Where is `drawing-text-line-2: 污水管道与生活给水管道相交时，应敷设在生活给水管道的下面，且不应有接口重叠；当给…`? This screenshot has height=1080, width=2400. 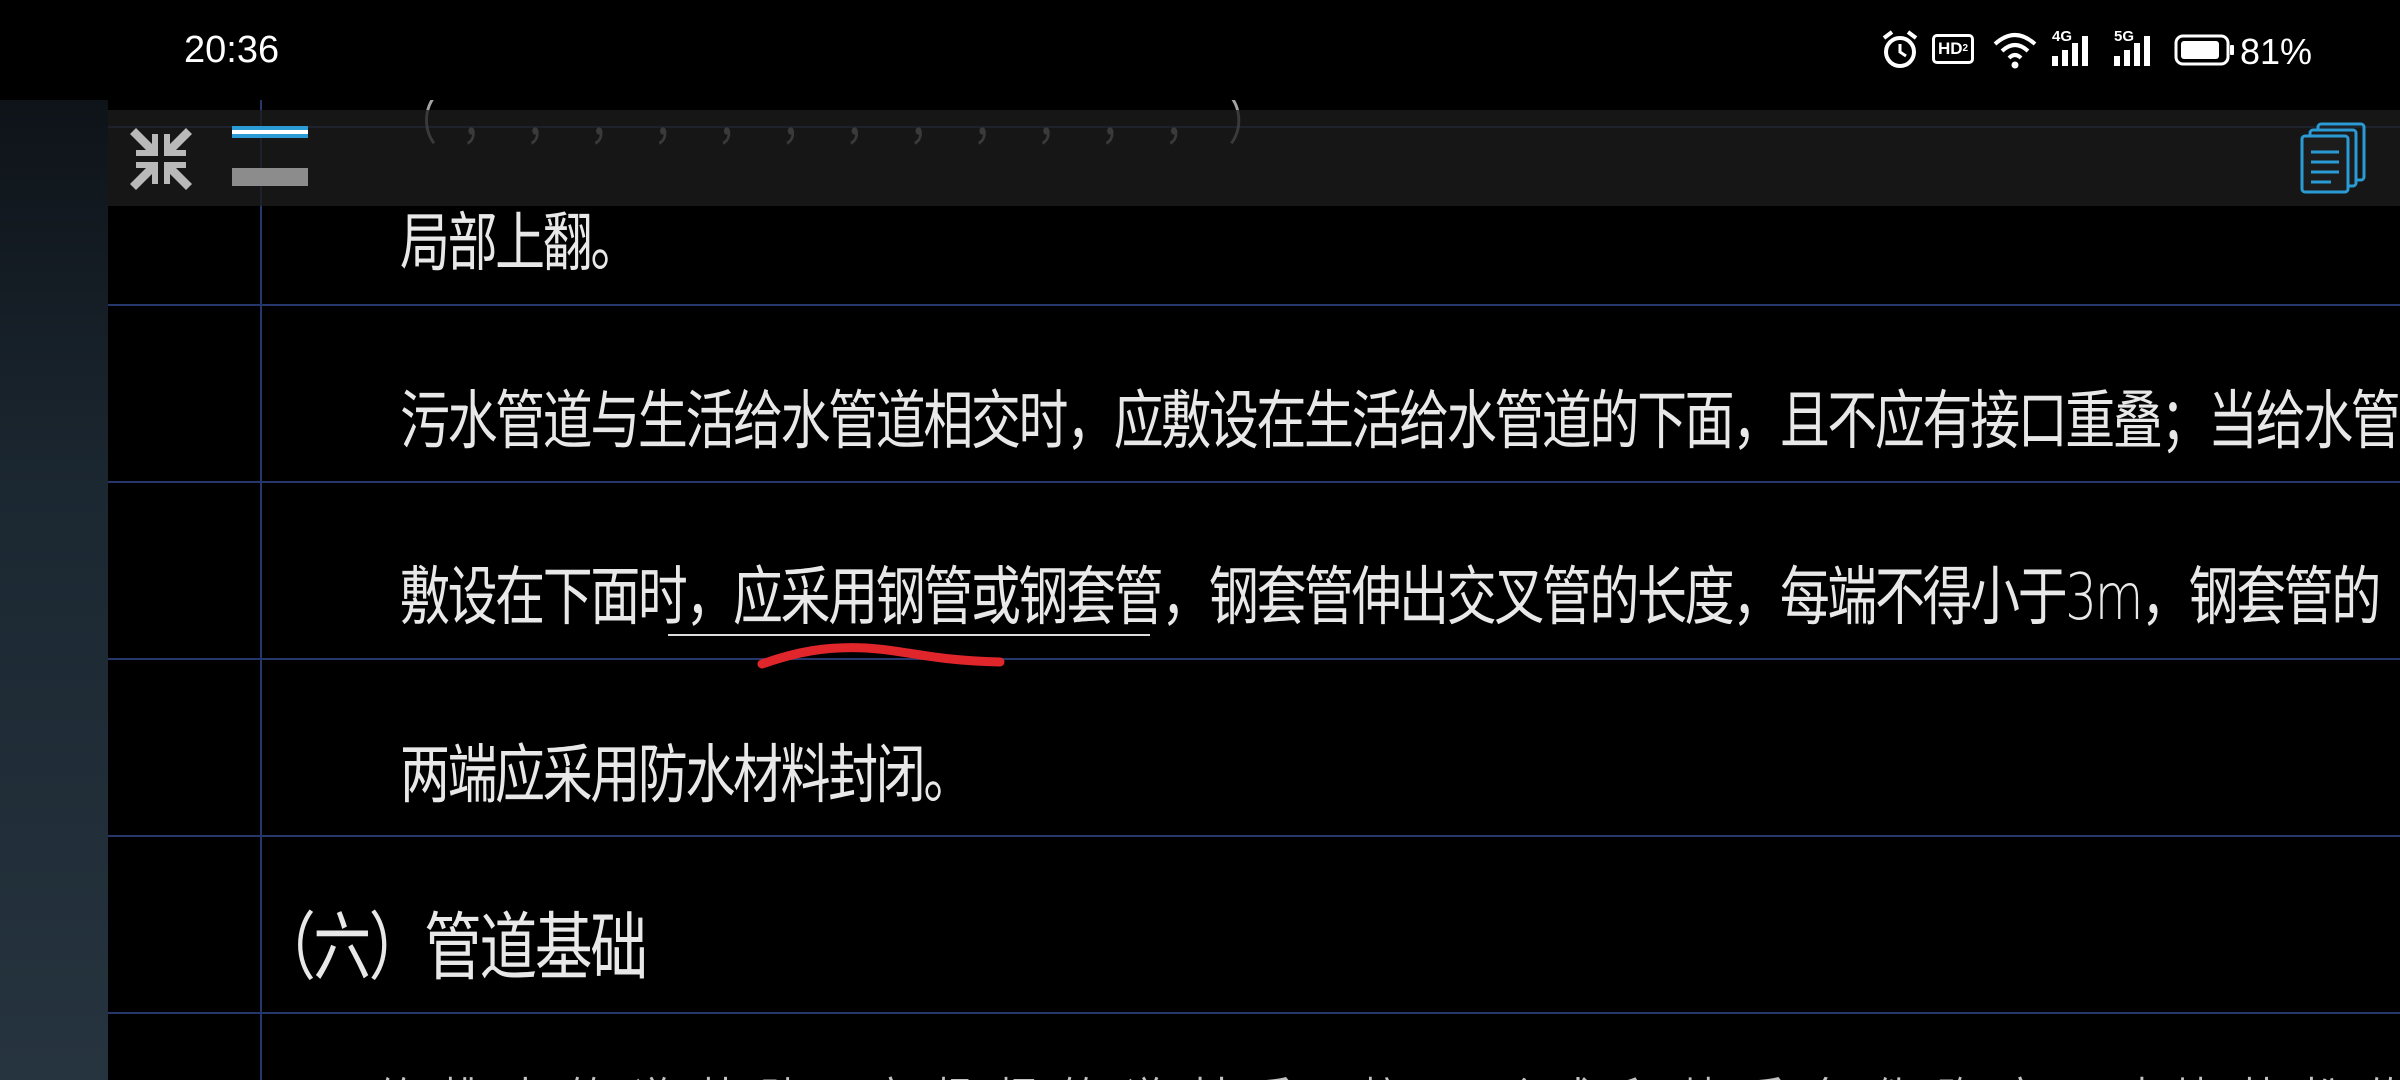
drawing-text-line-2: 污水管道与生活给水管道相交时，应敷设在生活给水管道的下面，且不应有接口重叠；当给… is located at coordinates (1400, 422).